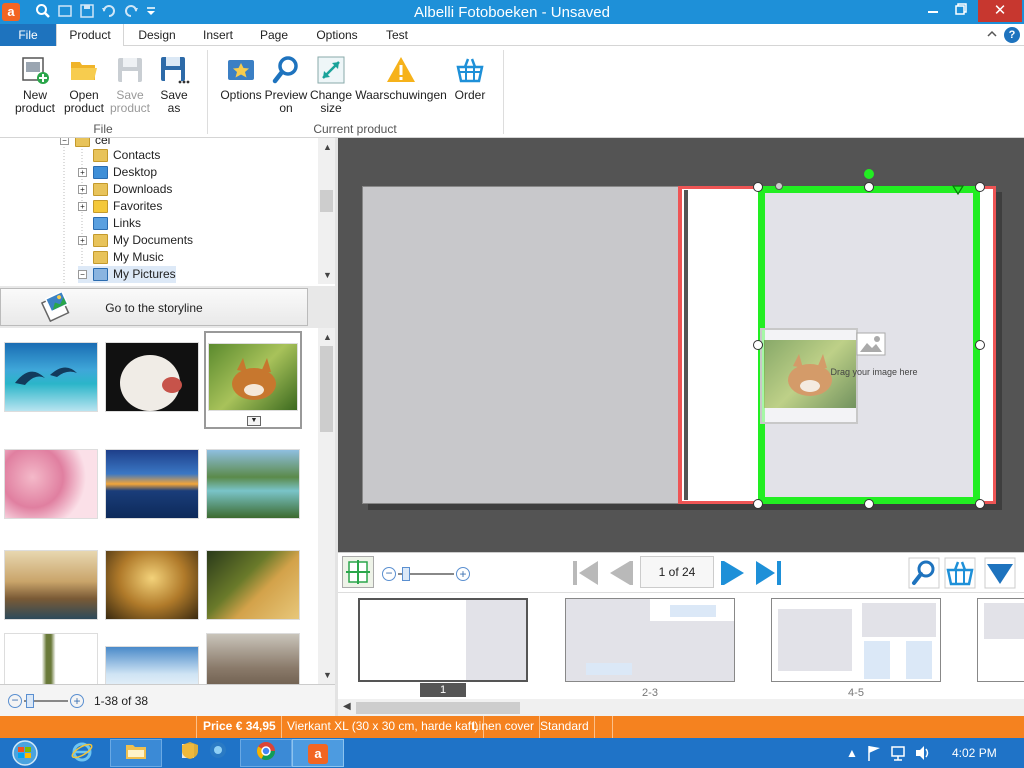 The height and width of the screenshot is (768, 1024). Describe the element at coordinates (438, 708) in the screenshot. I see `filmstrip-scroll-thumb` at that location.